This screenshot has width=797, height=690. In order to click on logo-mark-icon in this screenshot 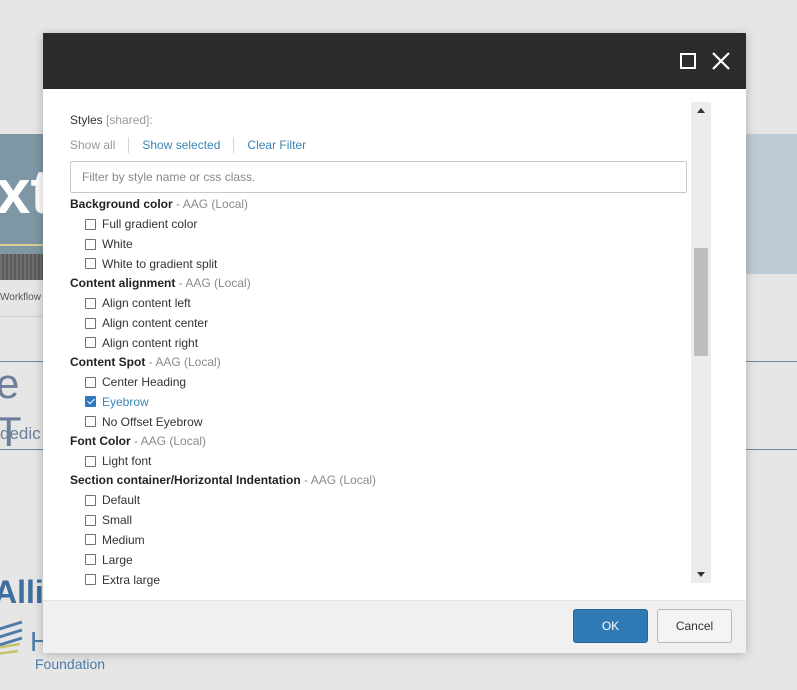, I will do `click(11, 637)`.